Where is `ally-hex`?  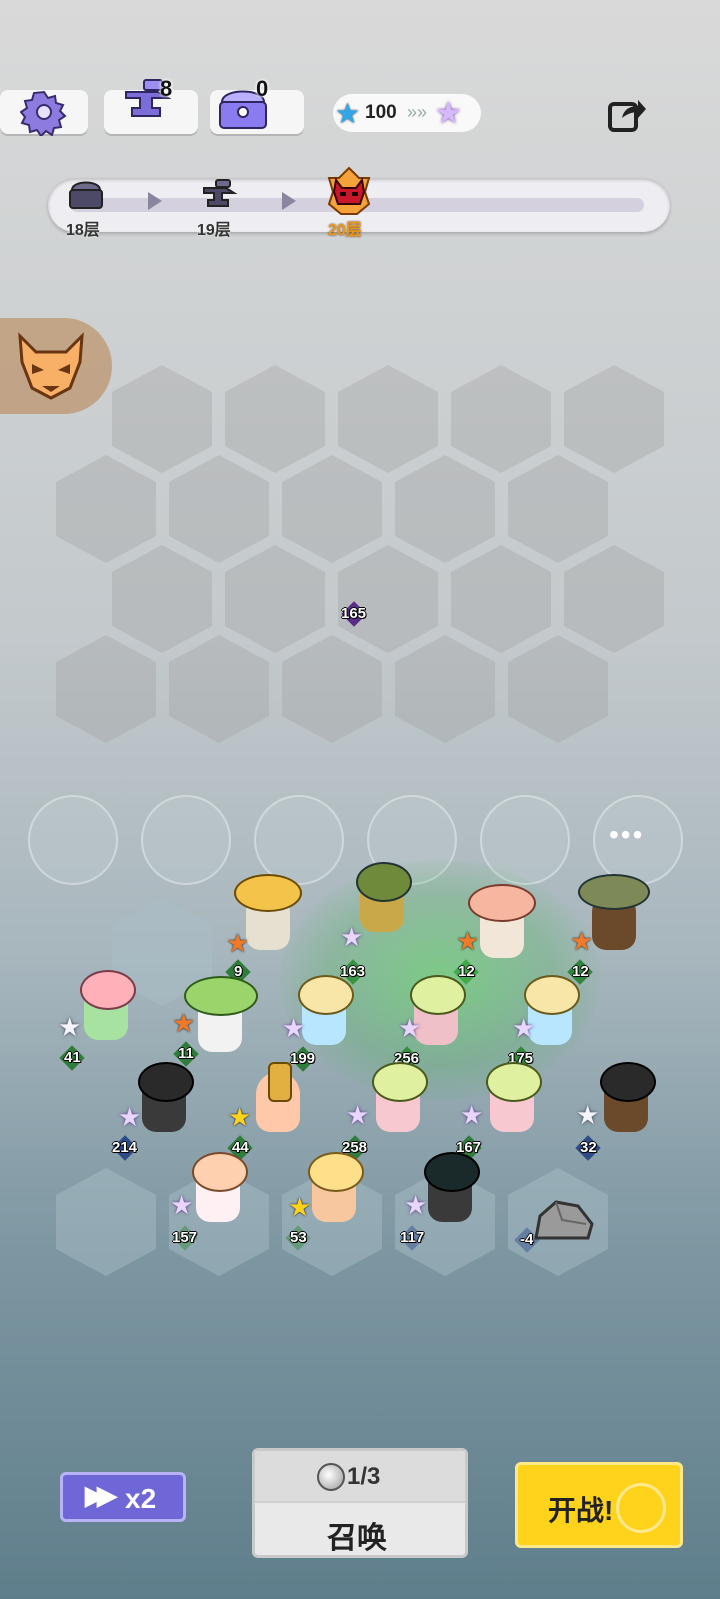
ally-hex is located at coordinates (106, 1222).